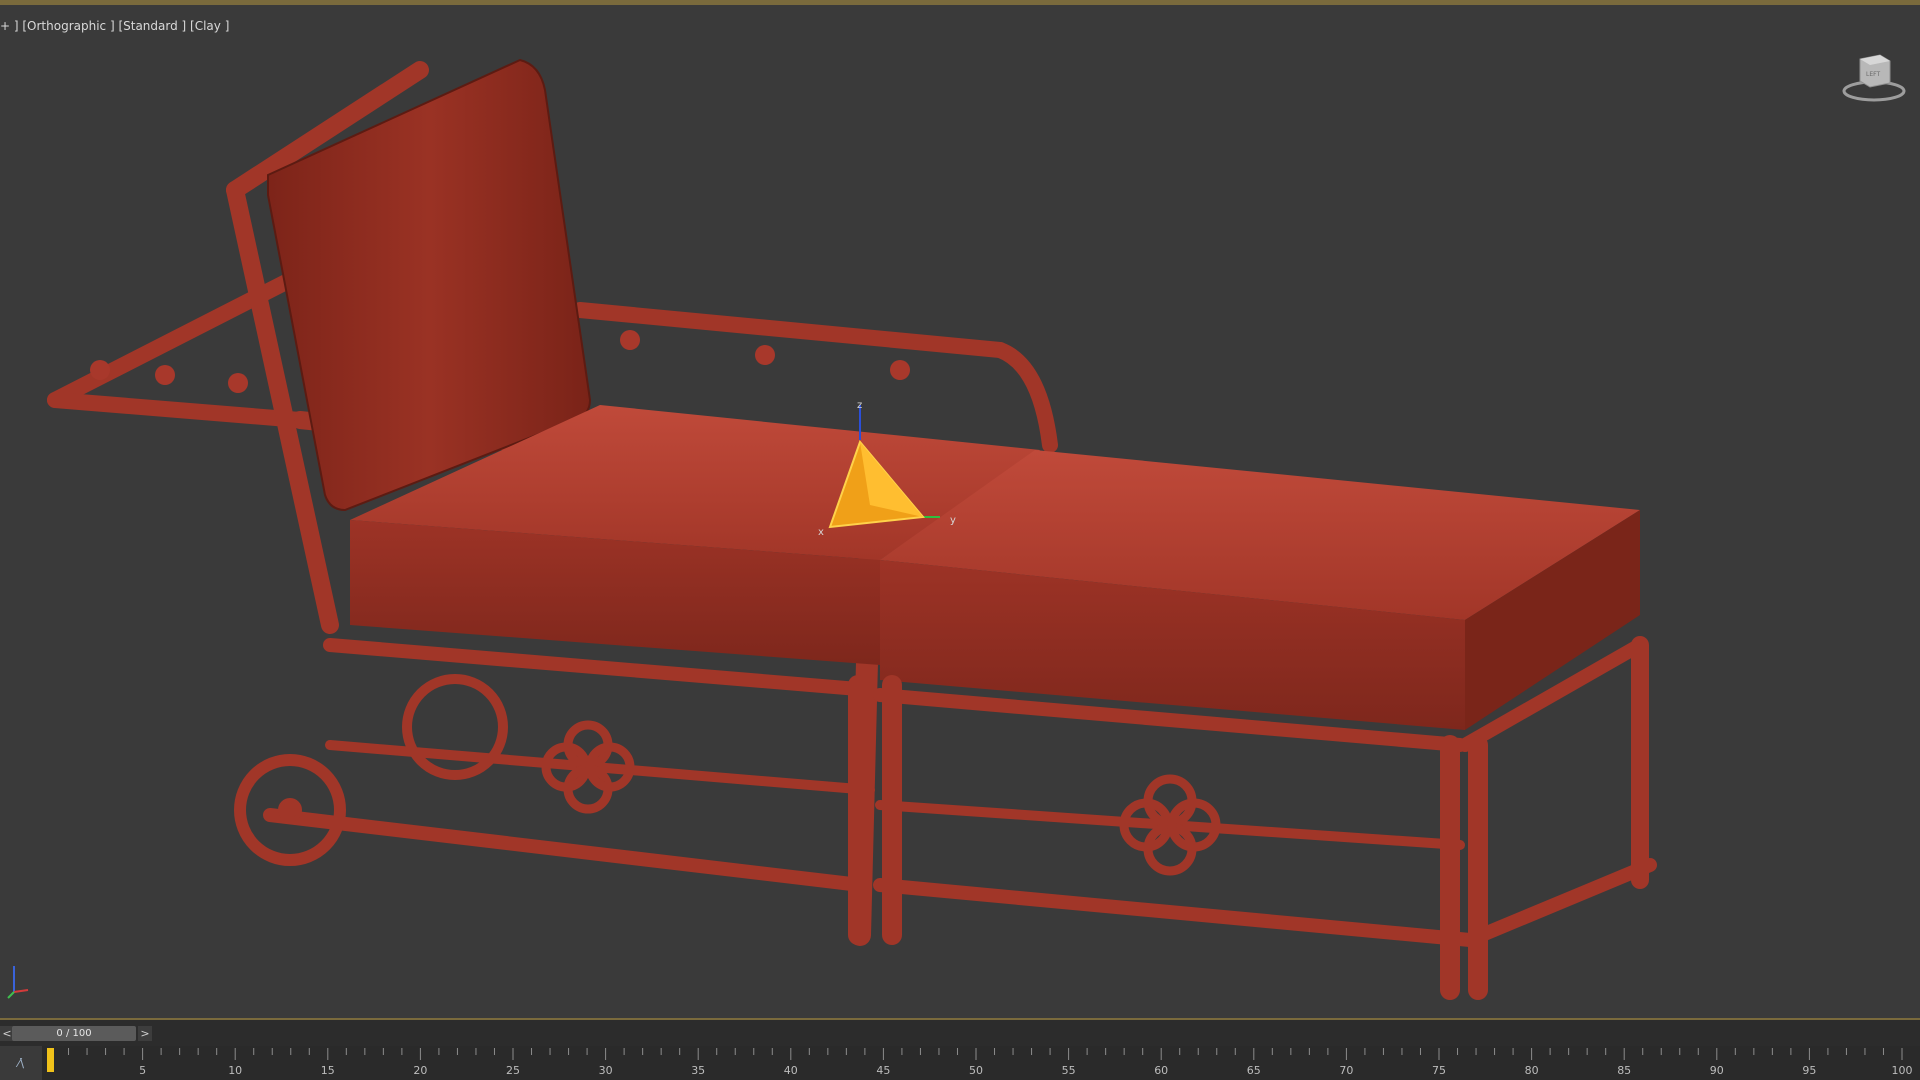 This screenshot has width=1920, height=1080. What do you see at coordinates (1069, 1070) in the screenshot?
I see `tick-label: 55` at bounding box center [1069, 1070].